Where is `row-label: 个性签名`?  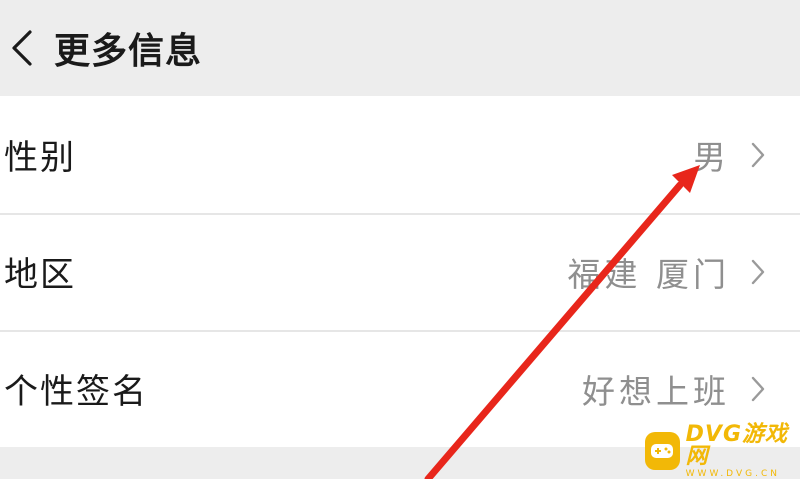 row-label: 个性签名 is located at coordinates (76, 392).